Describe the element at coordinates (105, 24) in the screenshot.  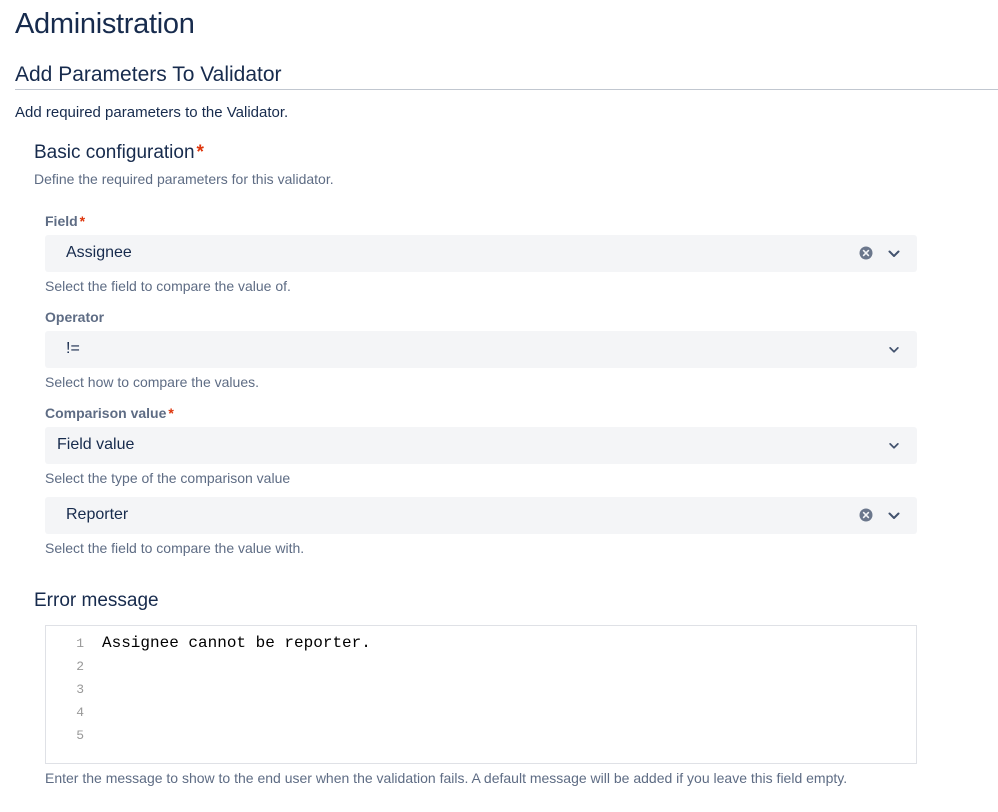
I see `page-title: Administration` at that location.